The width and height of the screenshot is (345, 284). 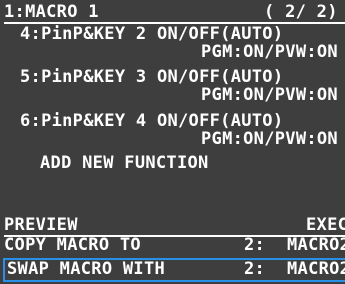 What do you see at coordinates (41, 225) in the screenshot?
I see `preview-label: PREVIEW` at bounding box center [41, 225].